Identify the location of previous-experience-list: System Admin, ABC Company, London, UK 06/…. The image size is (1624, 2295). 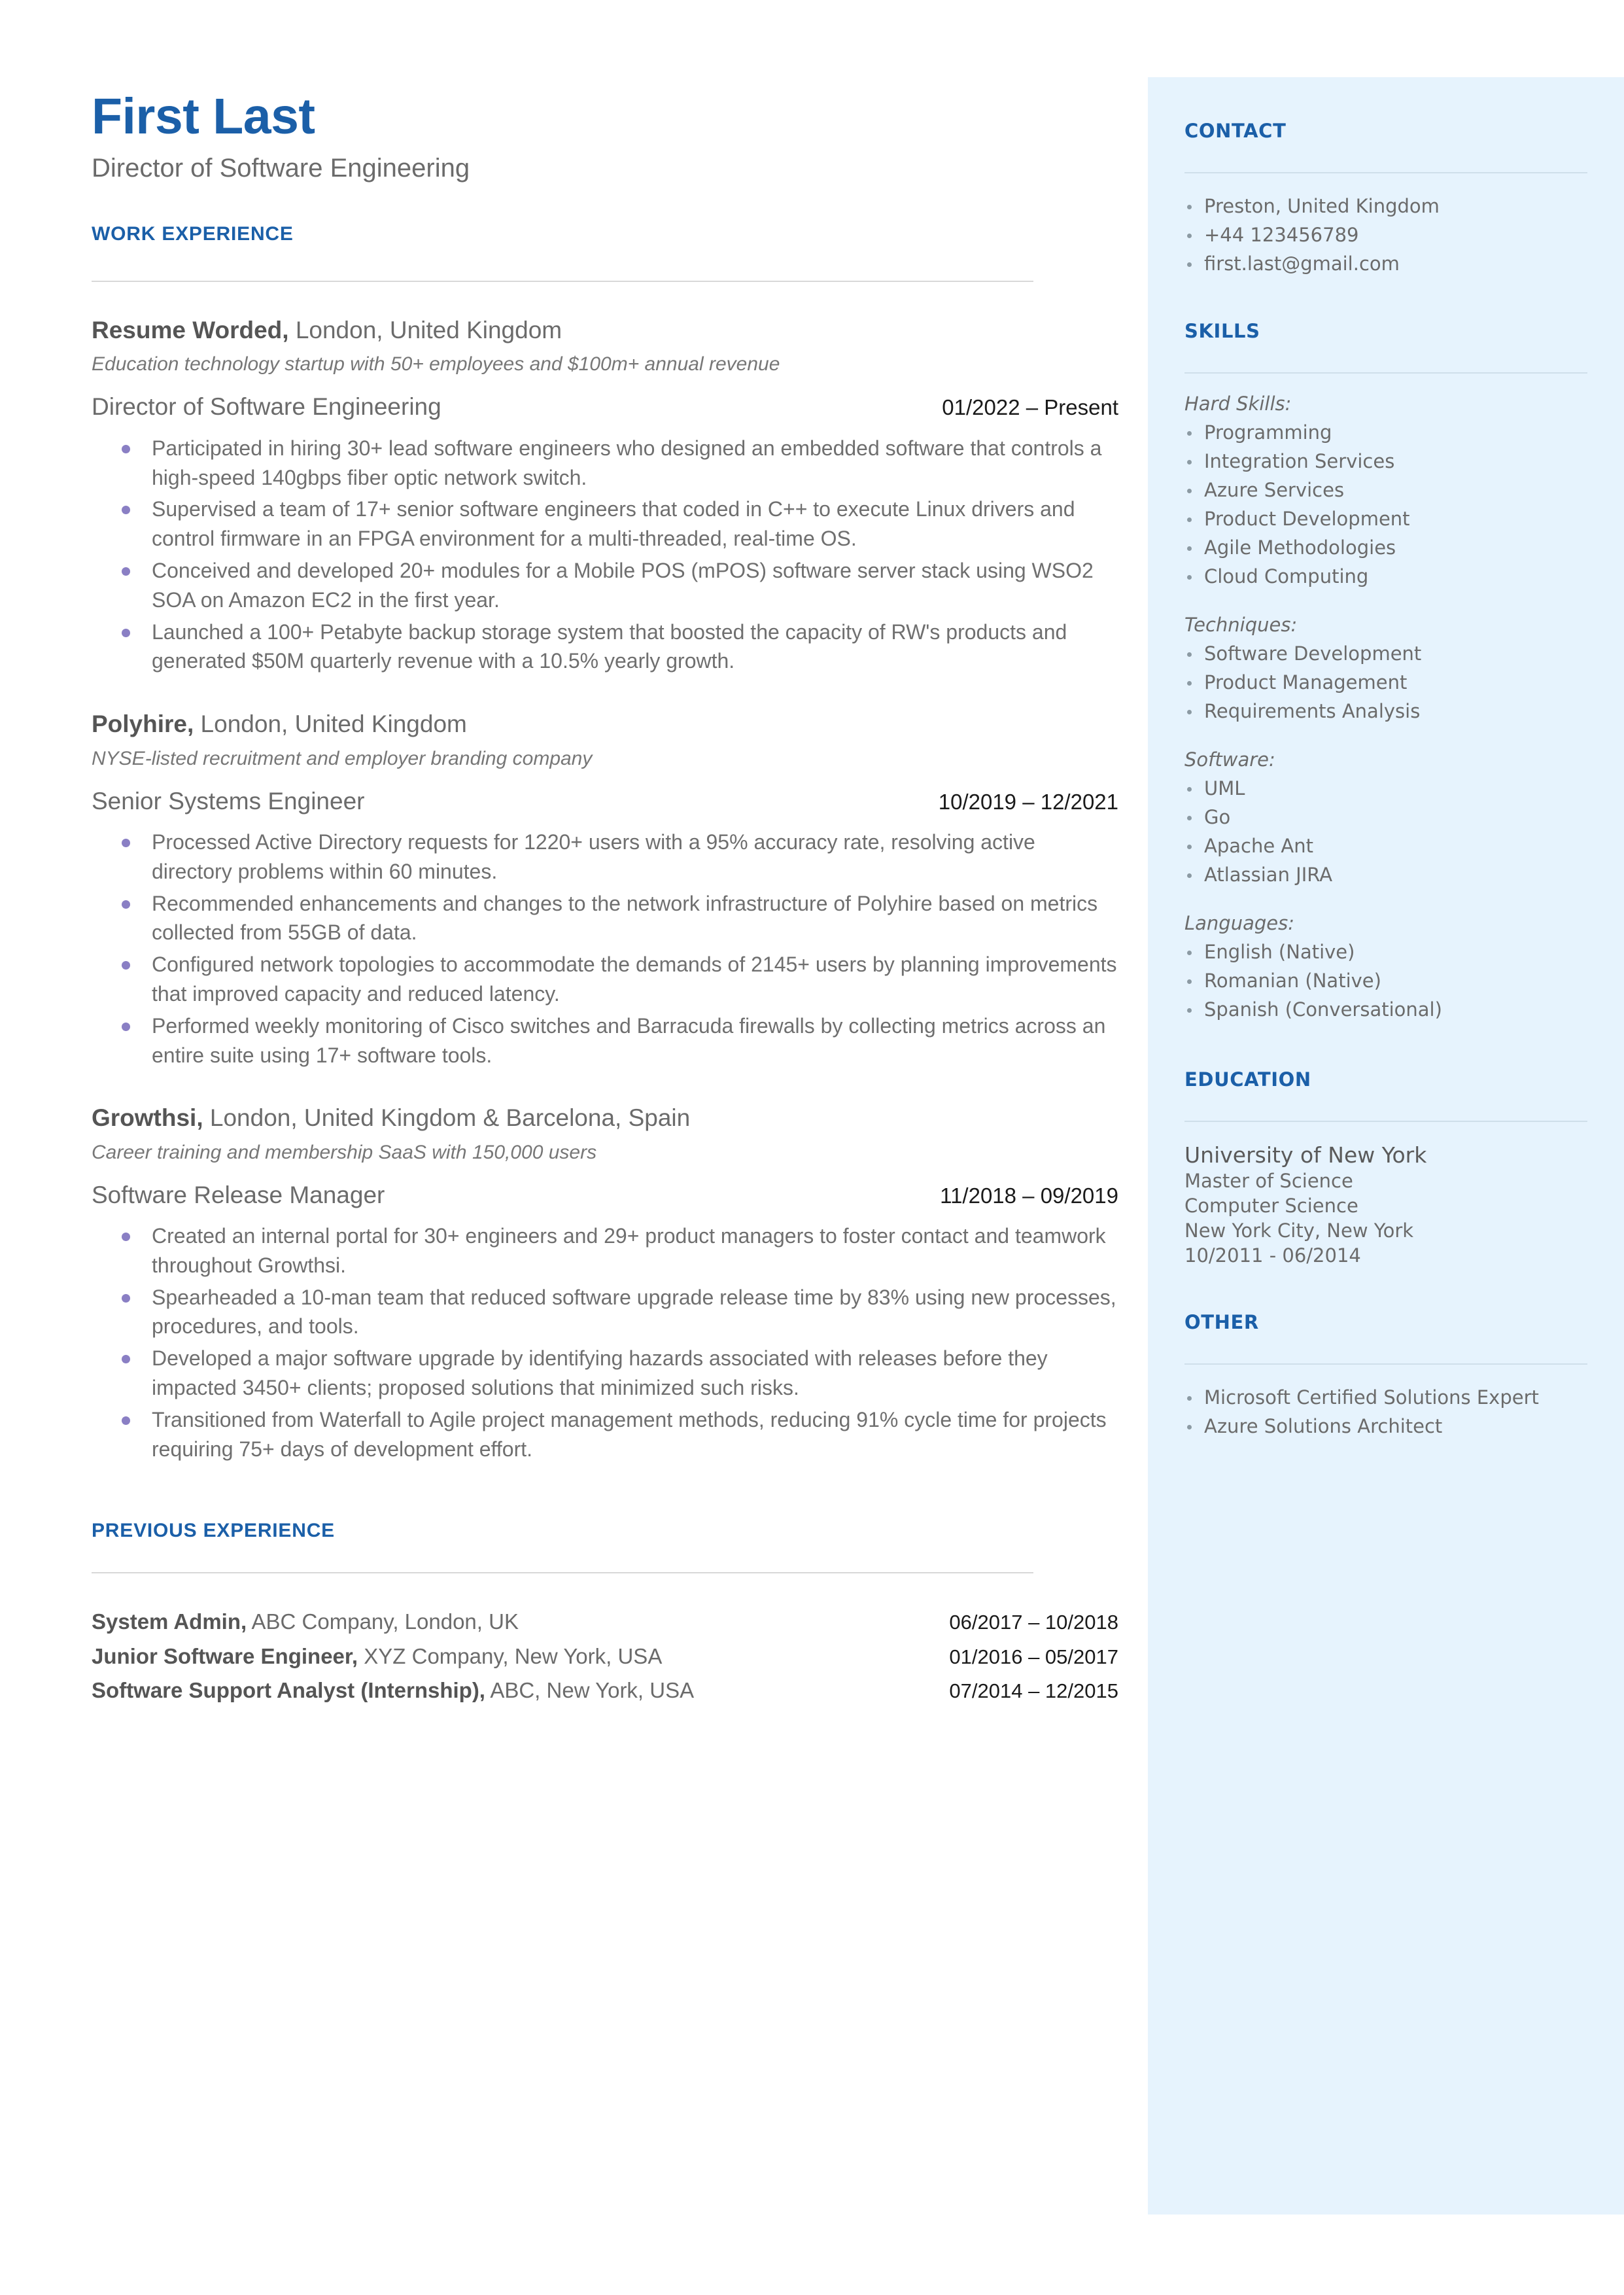
(605, 1656).